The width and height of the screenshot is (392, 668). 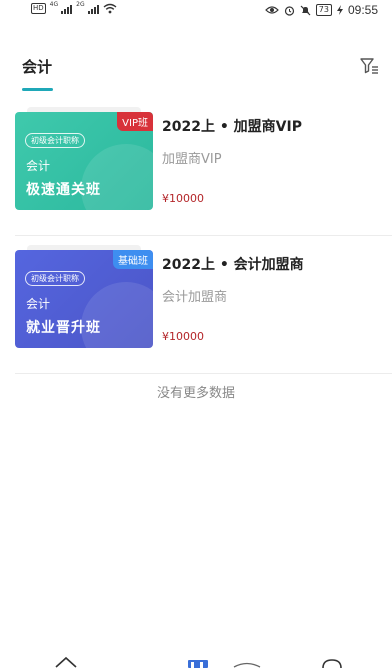 What do you see at coordinates (66, 661) in the screenshot?
I see `home-icon` at bounding box center [66, 661].